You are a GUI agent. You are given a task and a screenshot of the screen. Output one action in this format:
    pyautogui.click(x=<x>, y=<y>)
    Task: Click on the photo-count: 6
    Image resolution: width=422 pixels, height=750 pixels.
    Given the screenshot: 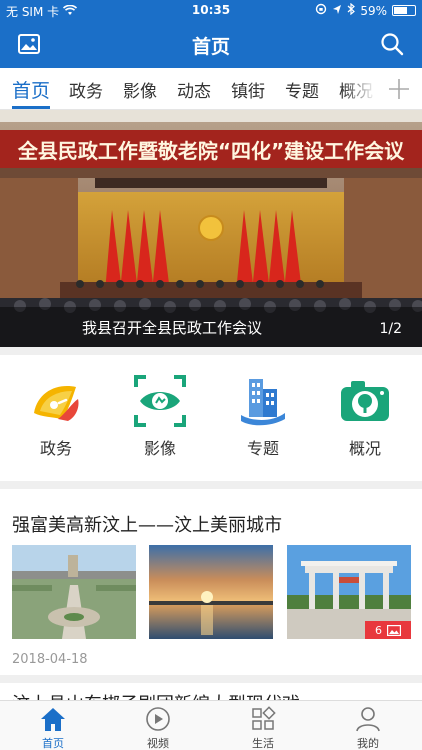 What is the action you would take?
    pyautogui.click(x=378, y=630)
    